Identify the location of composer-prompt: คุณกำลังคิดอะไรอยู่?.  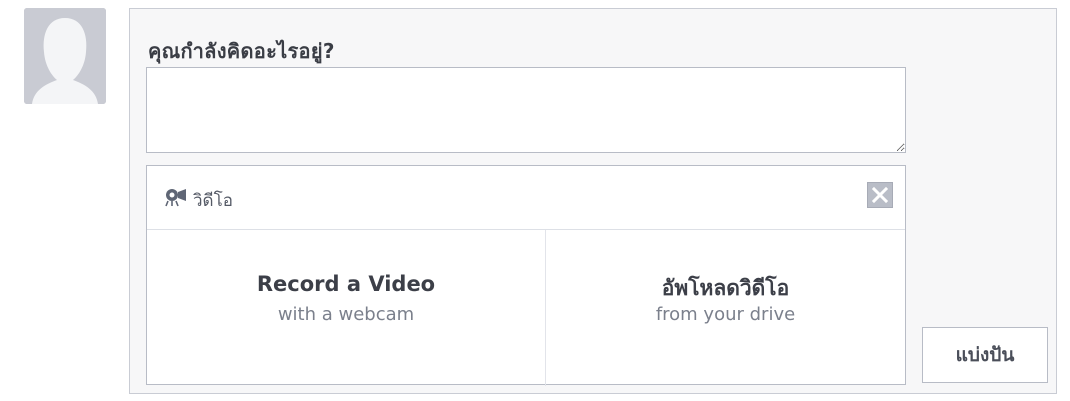
(241, 51).